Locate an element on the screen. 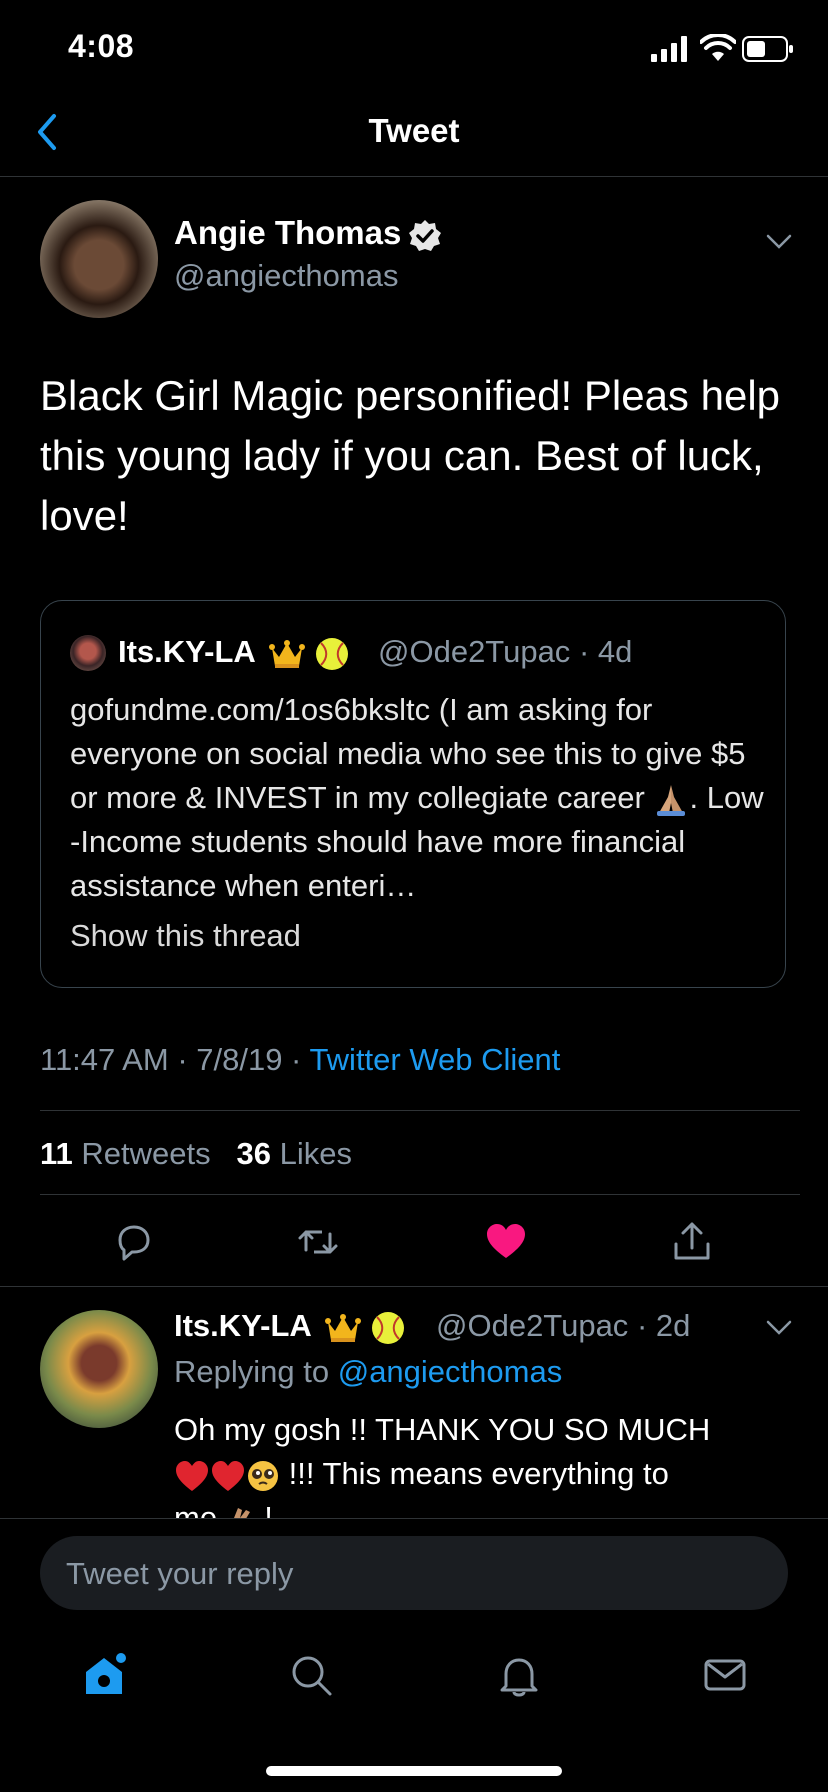 The image size is (828, 1792). retweet-icon is located at coordinates (318, 1242).